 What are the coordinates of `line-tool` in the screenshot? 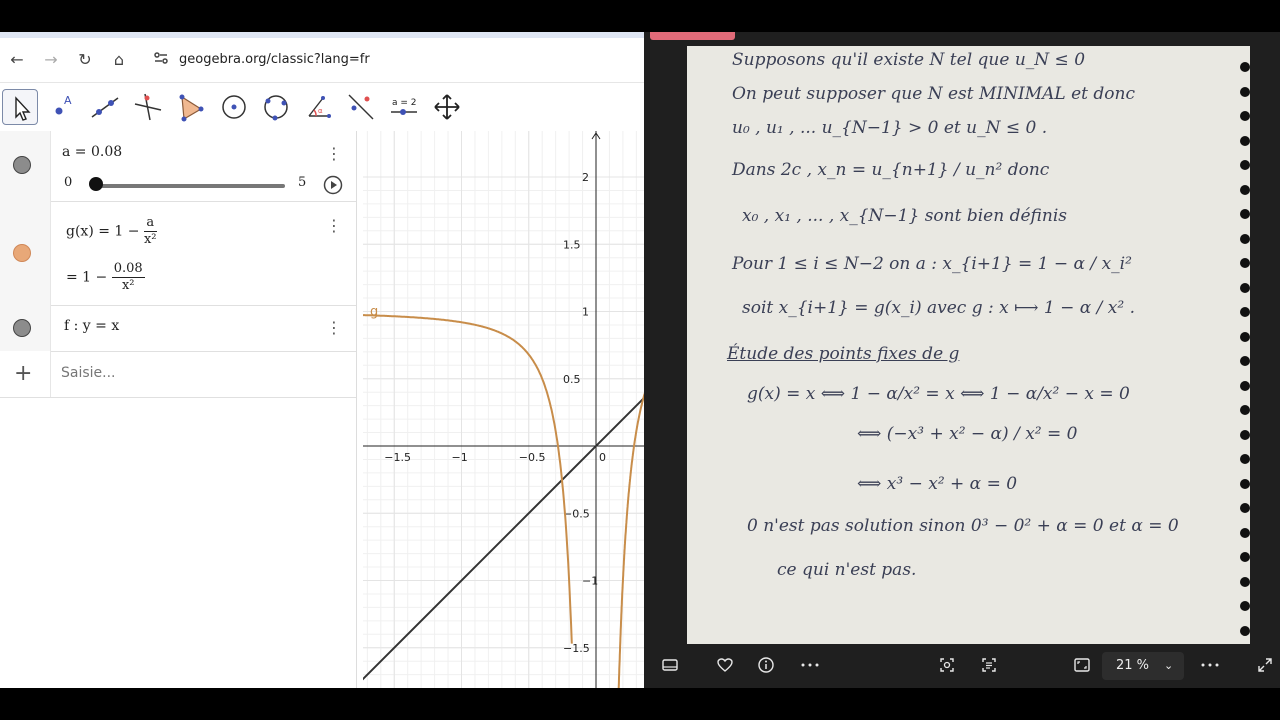 It's located at (105, 107).